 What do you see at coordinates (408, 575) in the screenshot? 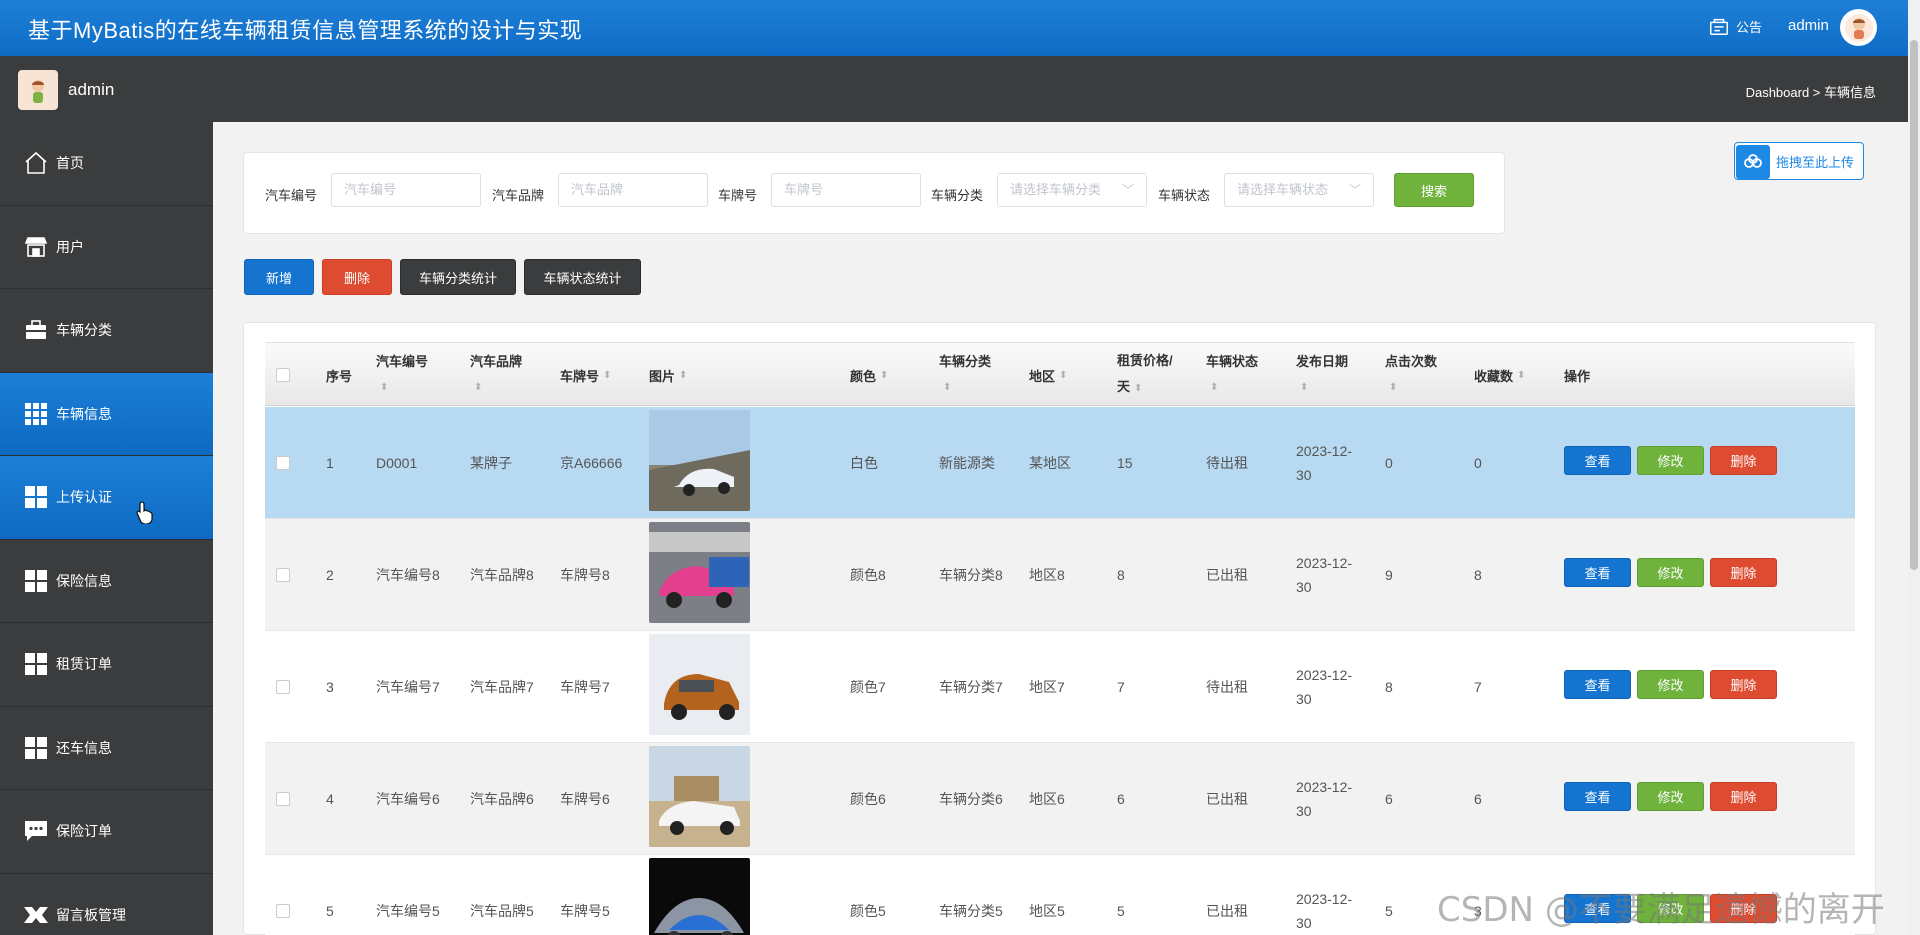
I see `cell-car-no: 汽车编号8` at bounding box center [408, 575].